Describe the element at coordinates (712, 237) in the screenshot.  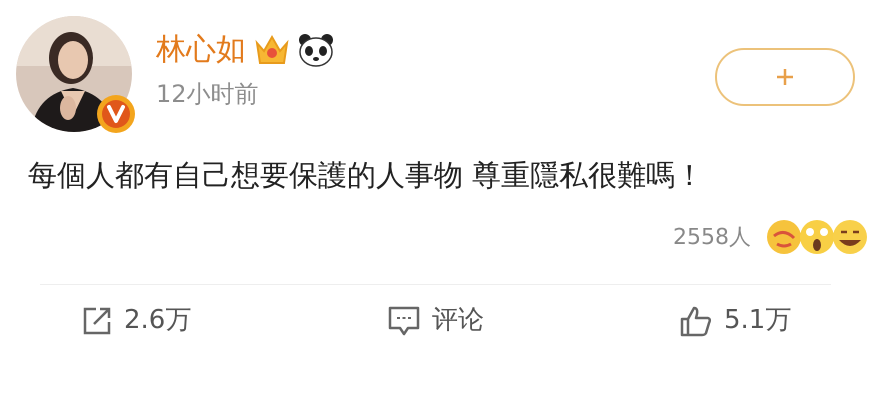
I see `reaction-count: 2558人` at that location.